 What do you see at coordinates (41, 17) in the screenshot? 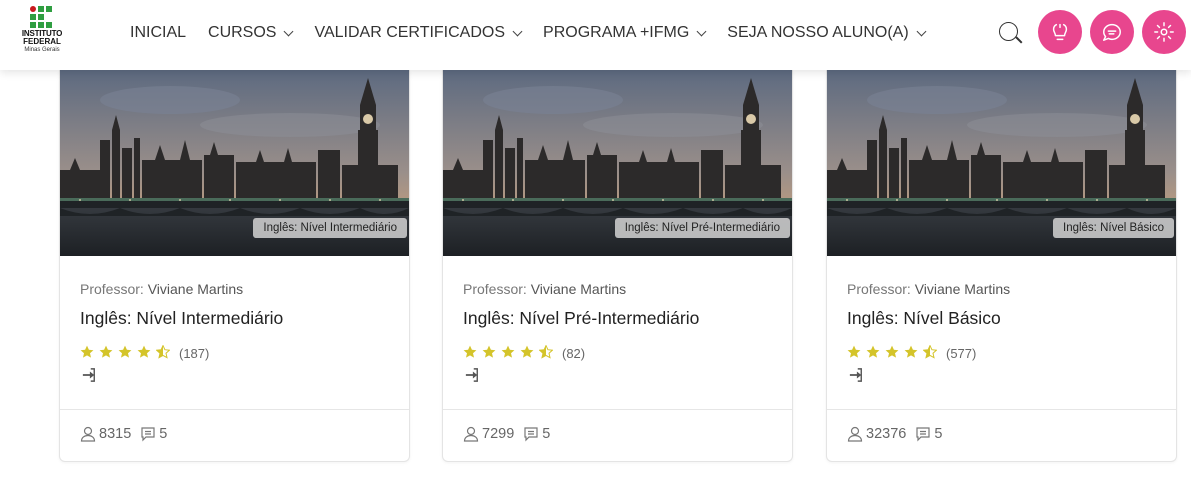
I see `logo-mark-icon` at bounding box center [41, 17].